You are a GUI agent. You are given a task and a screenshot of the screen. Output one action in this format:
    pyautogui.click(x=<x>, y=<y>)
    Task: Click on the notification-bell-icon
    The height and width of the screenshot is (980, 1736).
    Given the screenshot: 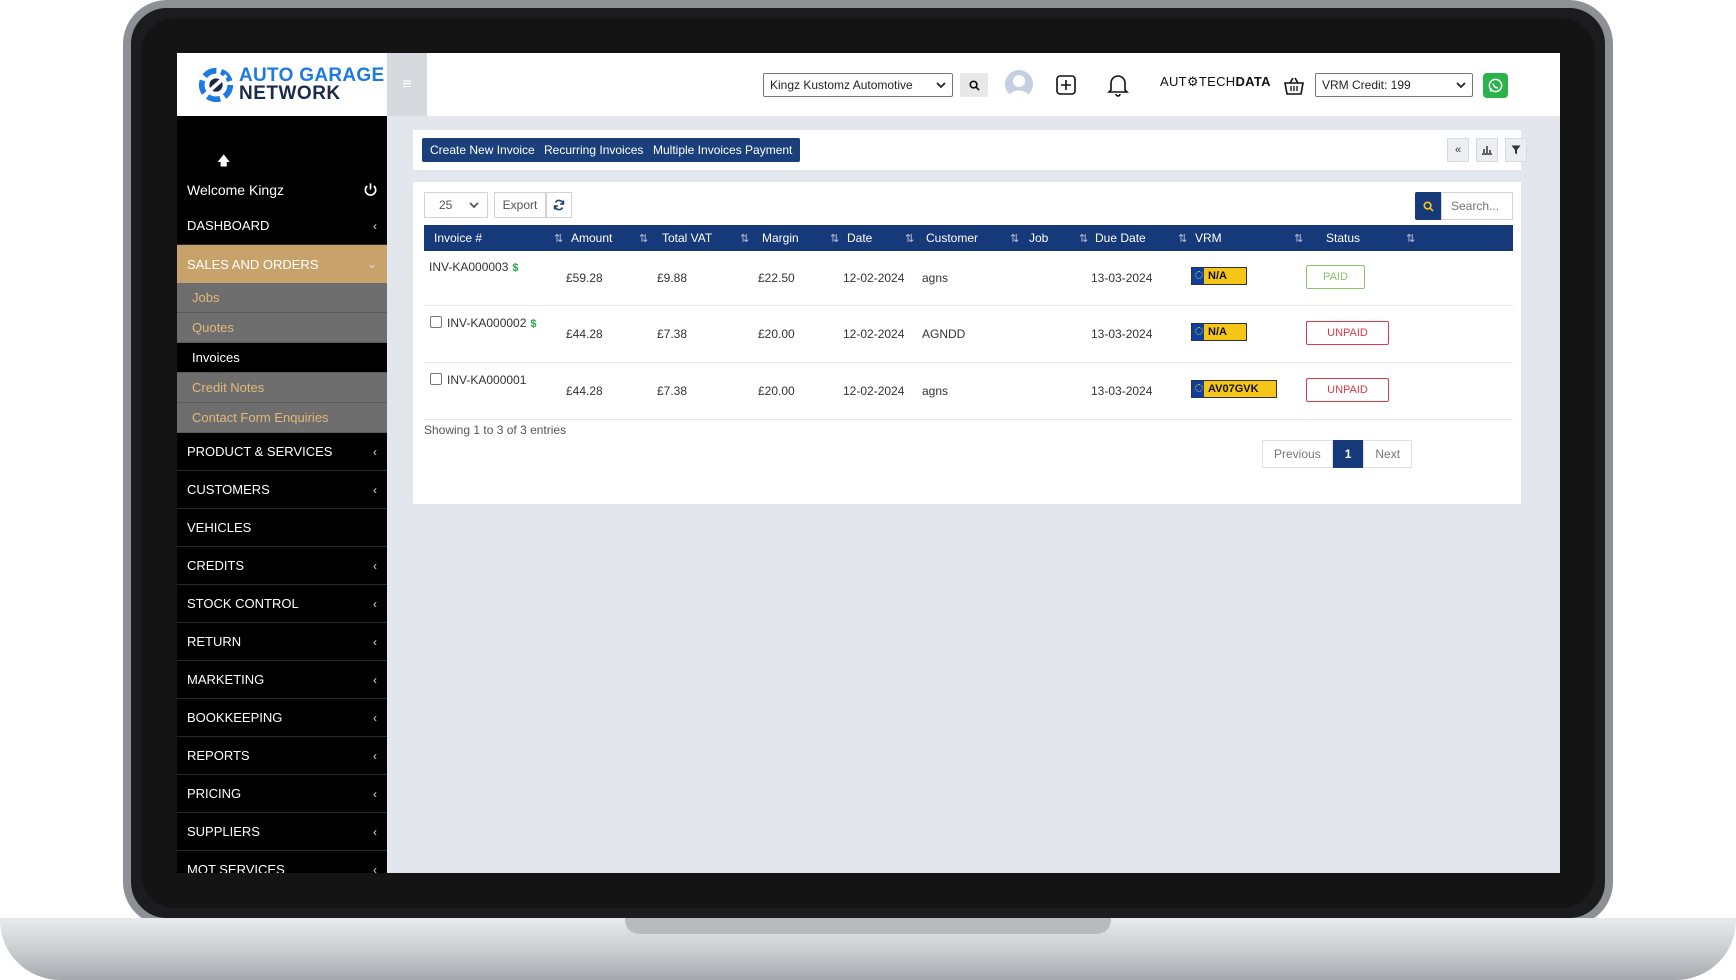 What is the action you would take?
    pyautogui.click(x=1118, y=85)
    